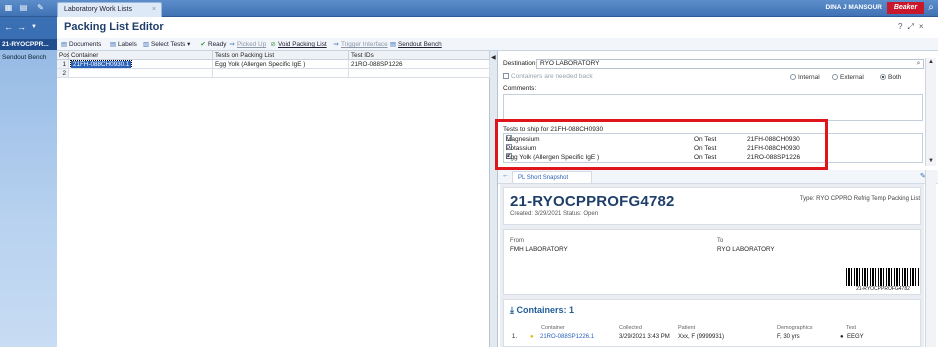 The image size is (938, 347). Describe the element at coordinates (85, 44) in the screenshot. I see `documents-label: Documents` at that location.